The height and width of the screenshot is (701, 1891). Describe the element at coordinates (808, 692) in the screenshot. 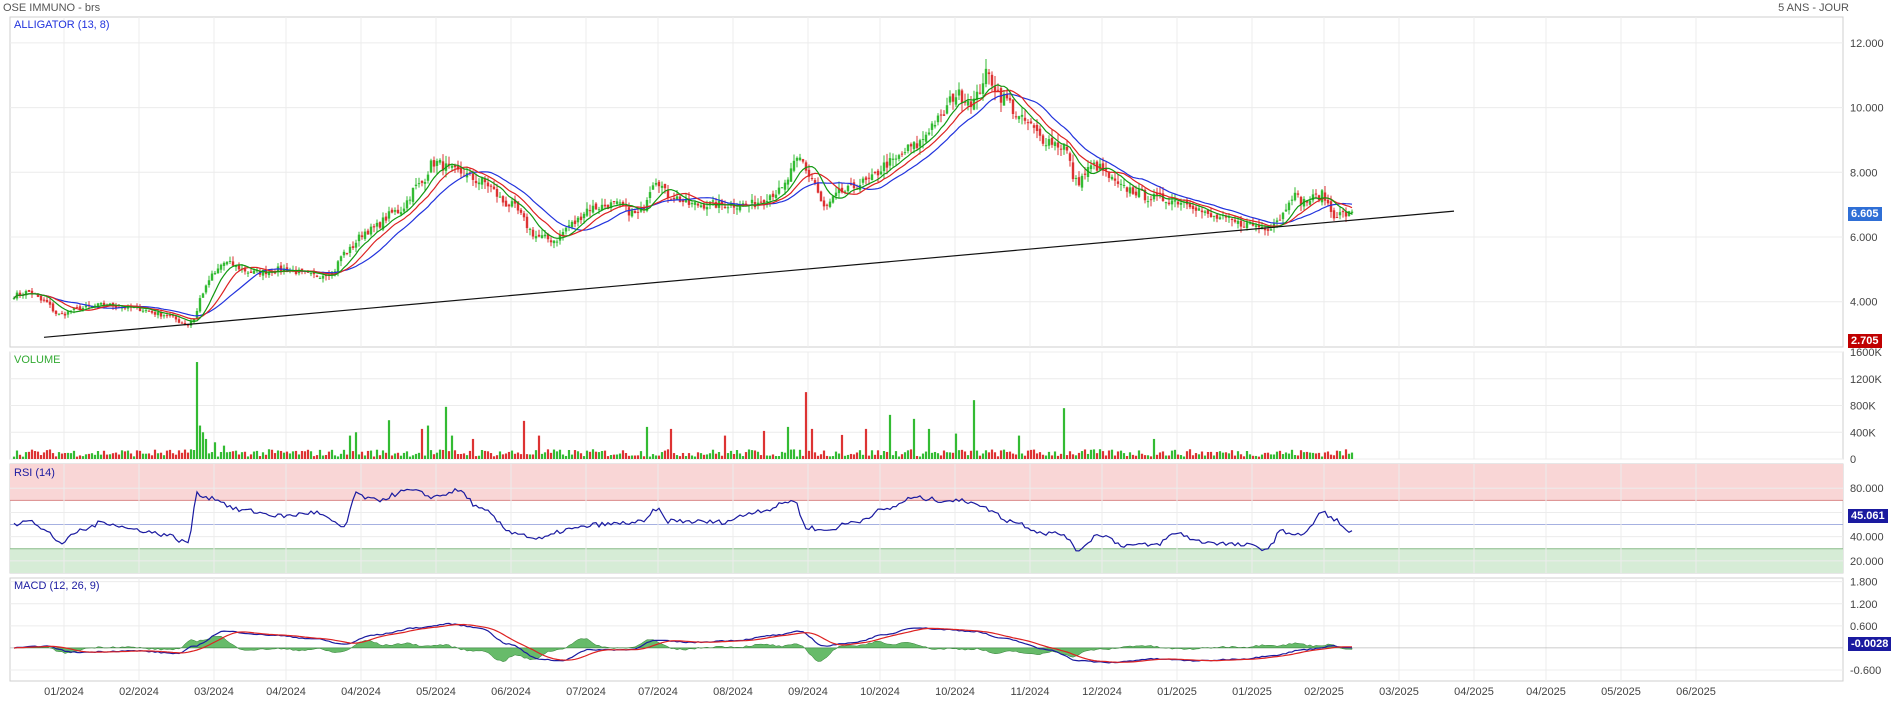

I see `x-tick-label: 09/2024` at that location.